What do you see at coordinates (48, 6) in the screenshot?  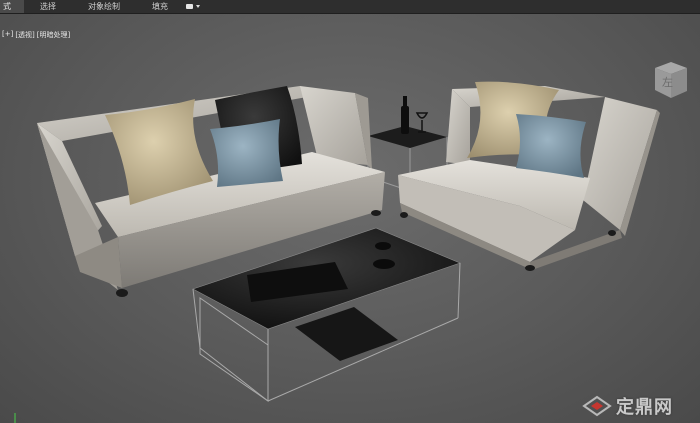 I see `ribbon-tab-selection: 选择` at bounding box center [48, 6].